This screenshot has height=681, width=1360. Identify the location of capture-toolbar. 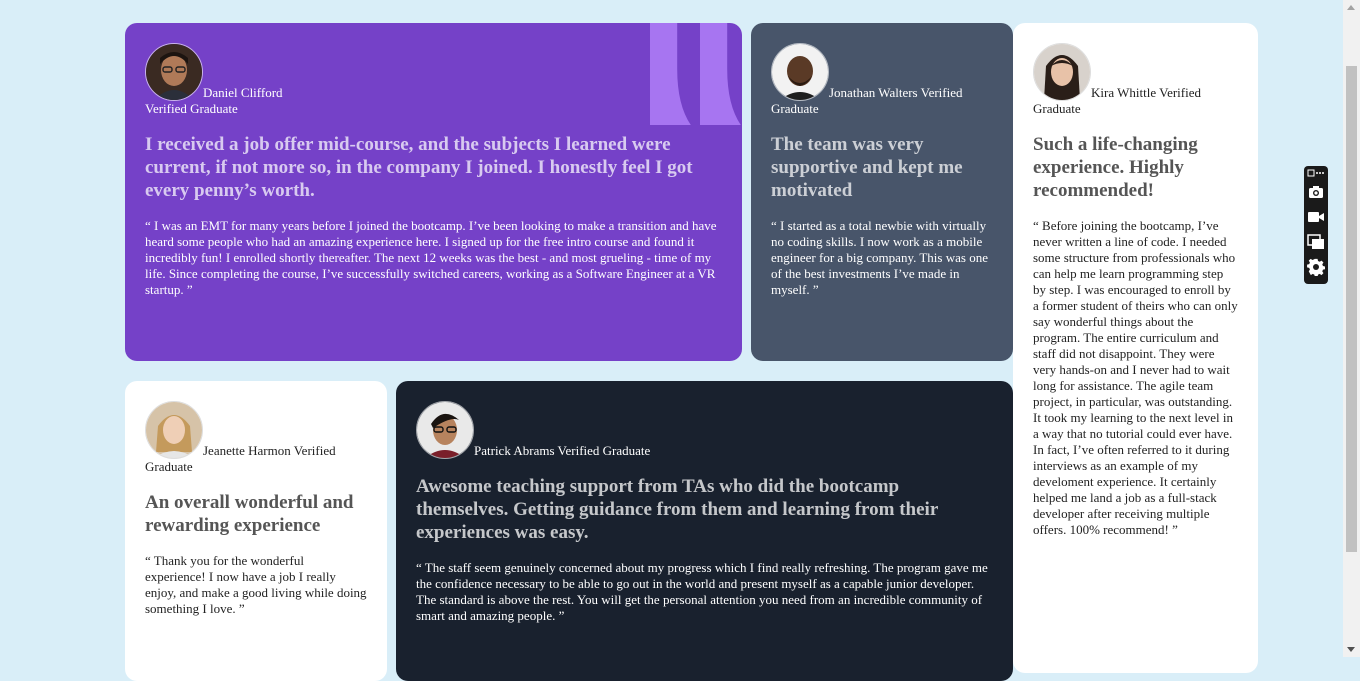
(1316, 225).